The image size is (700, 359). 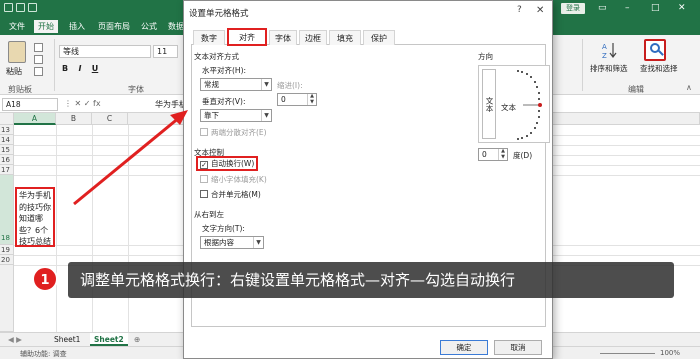 I want to click on undo-icon, so click(x=20, y=7).